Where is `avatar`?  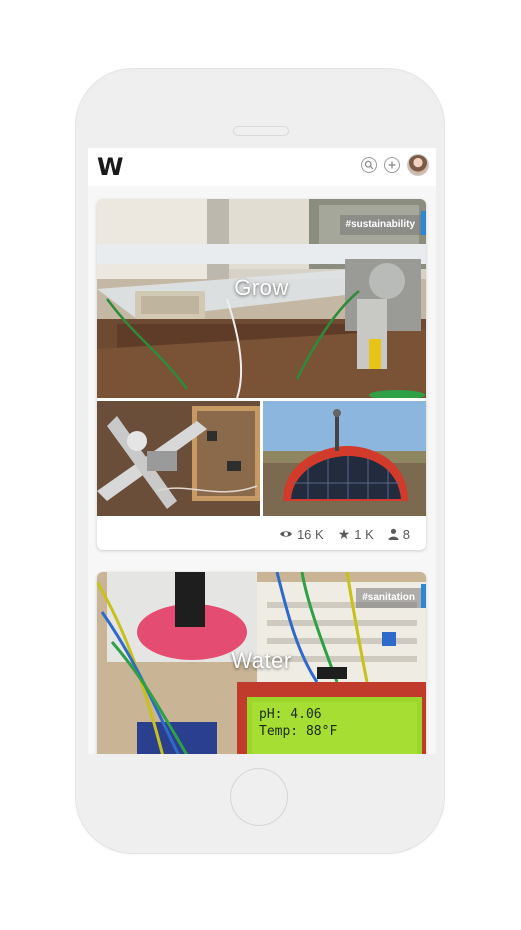 avatar is located at coordinates (418, 165).